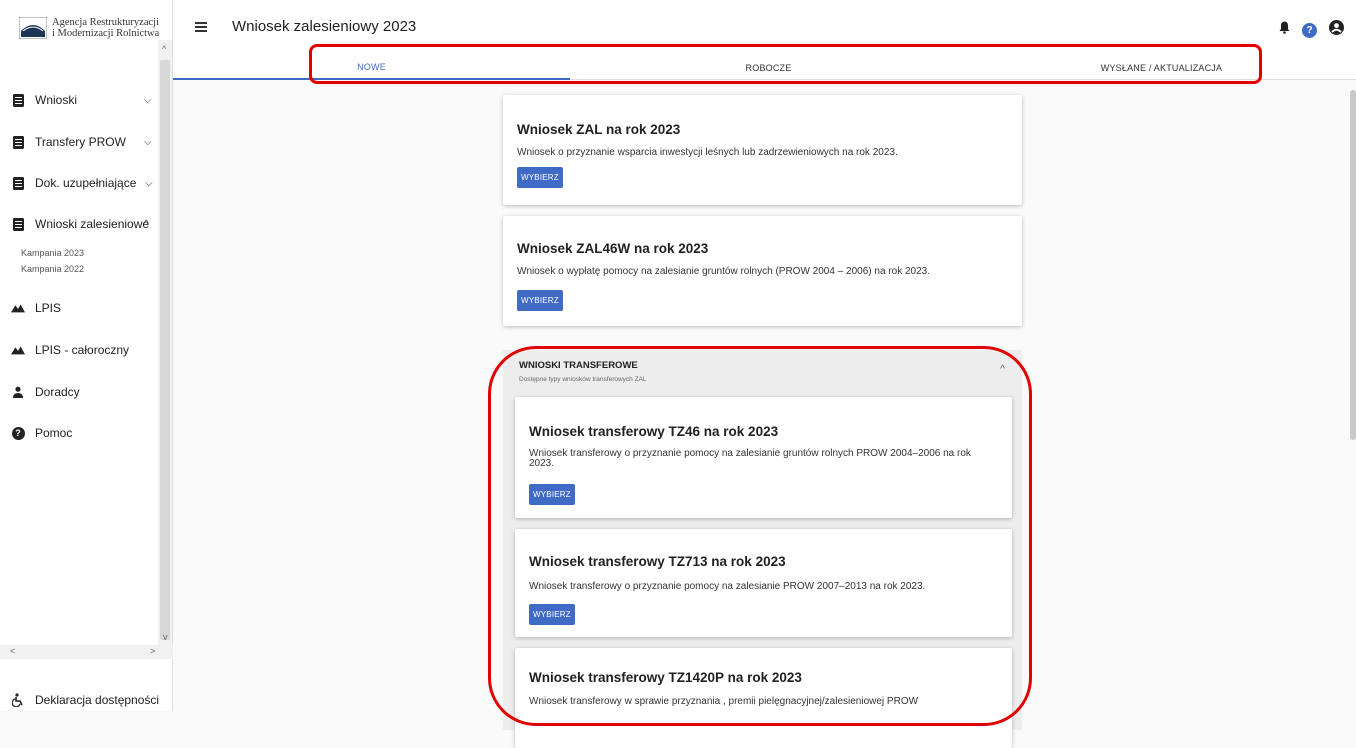  Describe the element at coordinates (599, 129) in the screenshot. I see `card-title: Wniosek ZAL na rok 2023` at that location.